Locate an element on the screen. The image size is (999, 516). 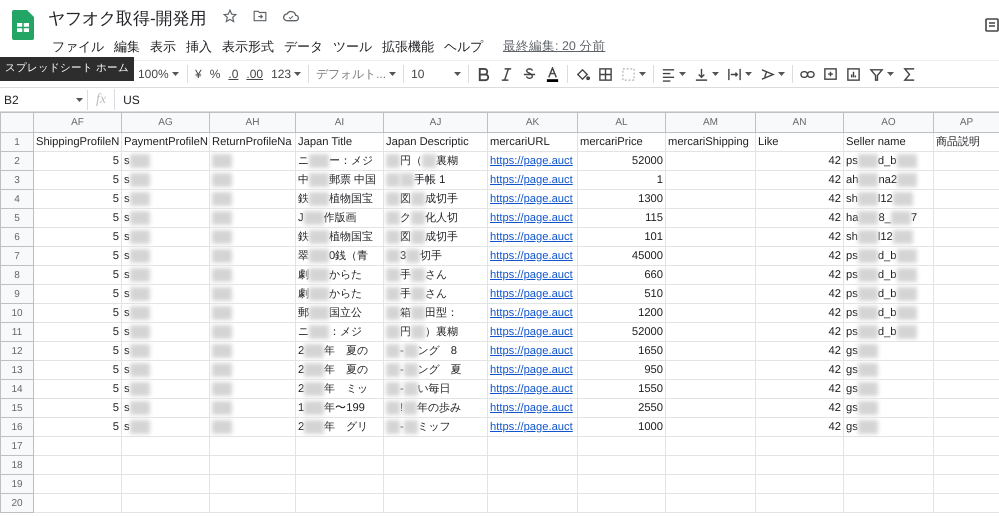
menu-item: 編集 is located at coordinates (127, 46).